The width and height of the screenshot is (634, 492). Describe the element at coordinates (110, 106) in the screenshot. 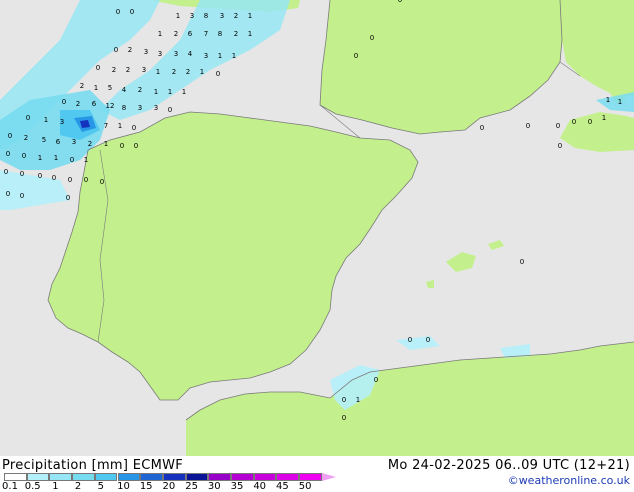

I see `precip-value-label: 12` at that location.